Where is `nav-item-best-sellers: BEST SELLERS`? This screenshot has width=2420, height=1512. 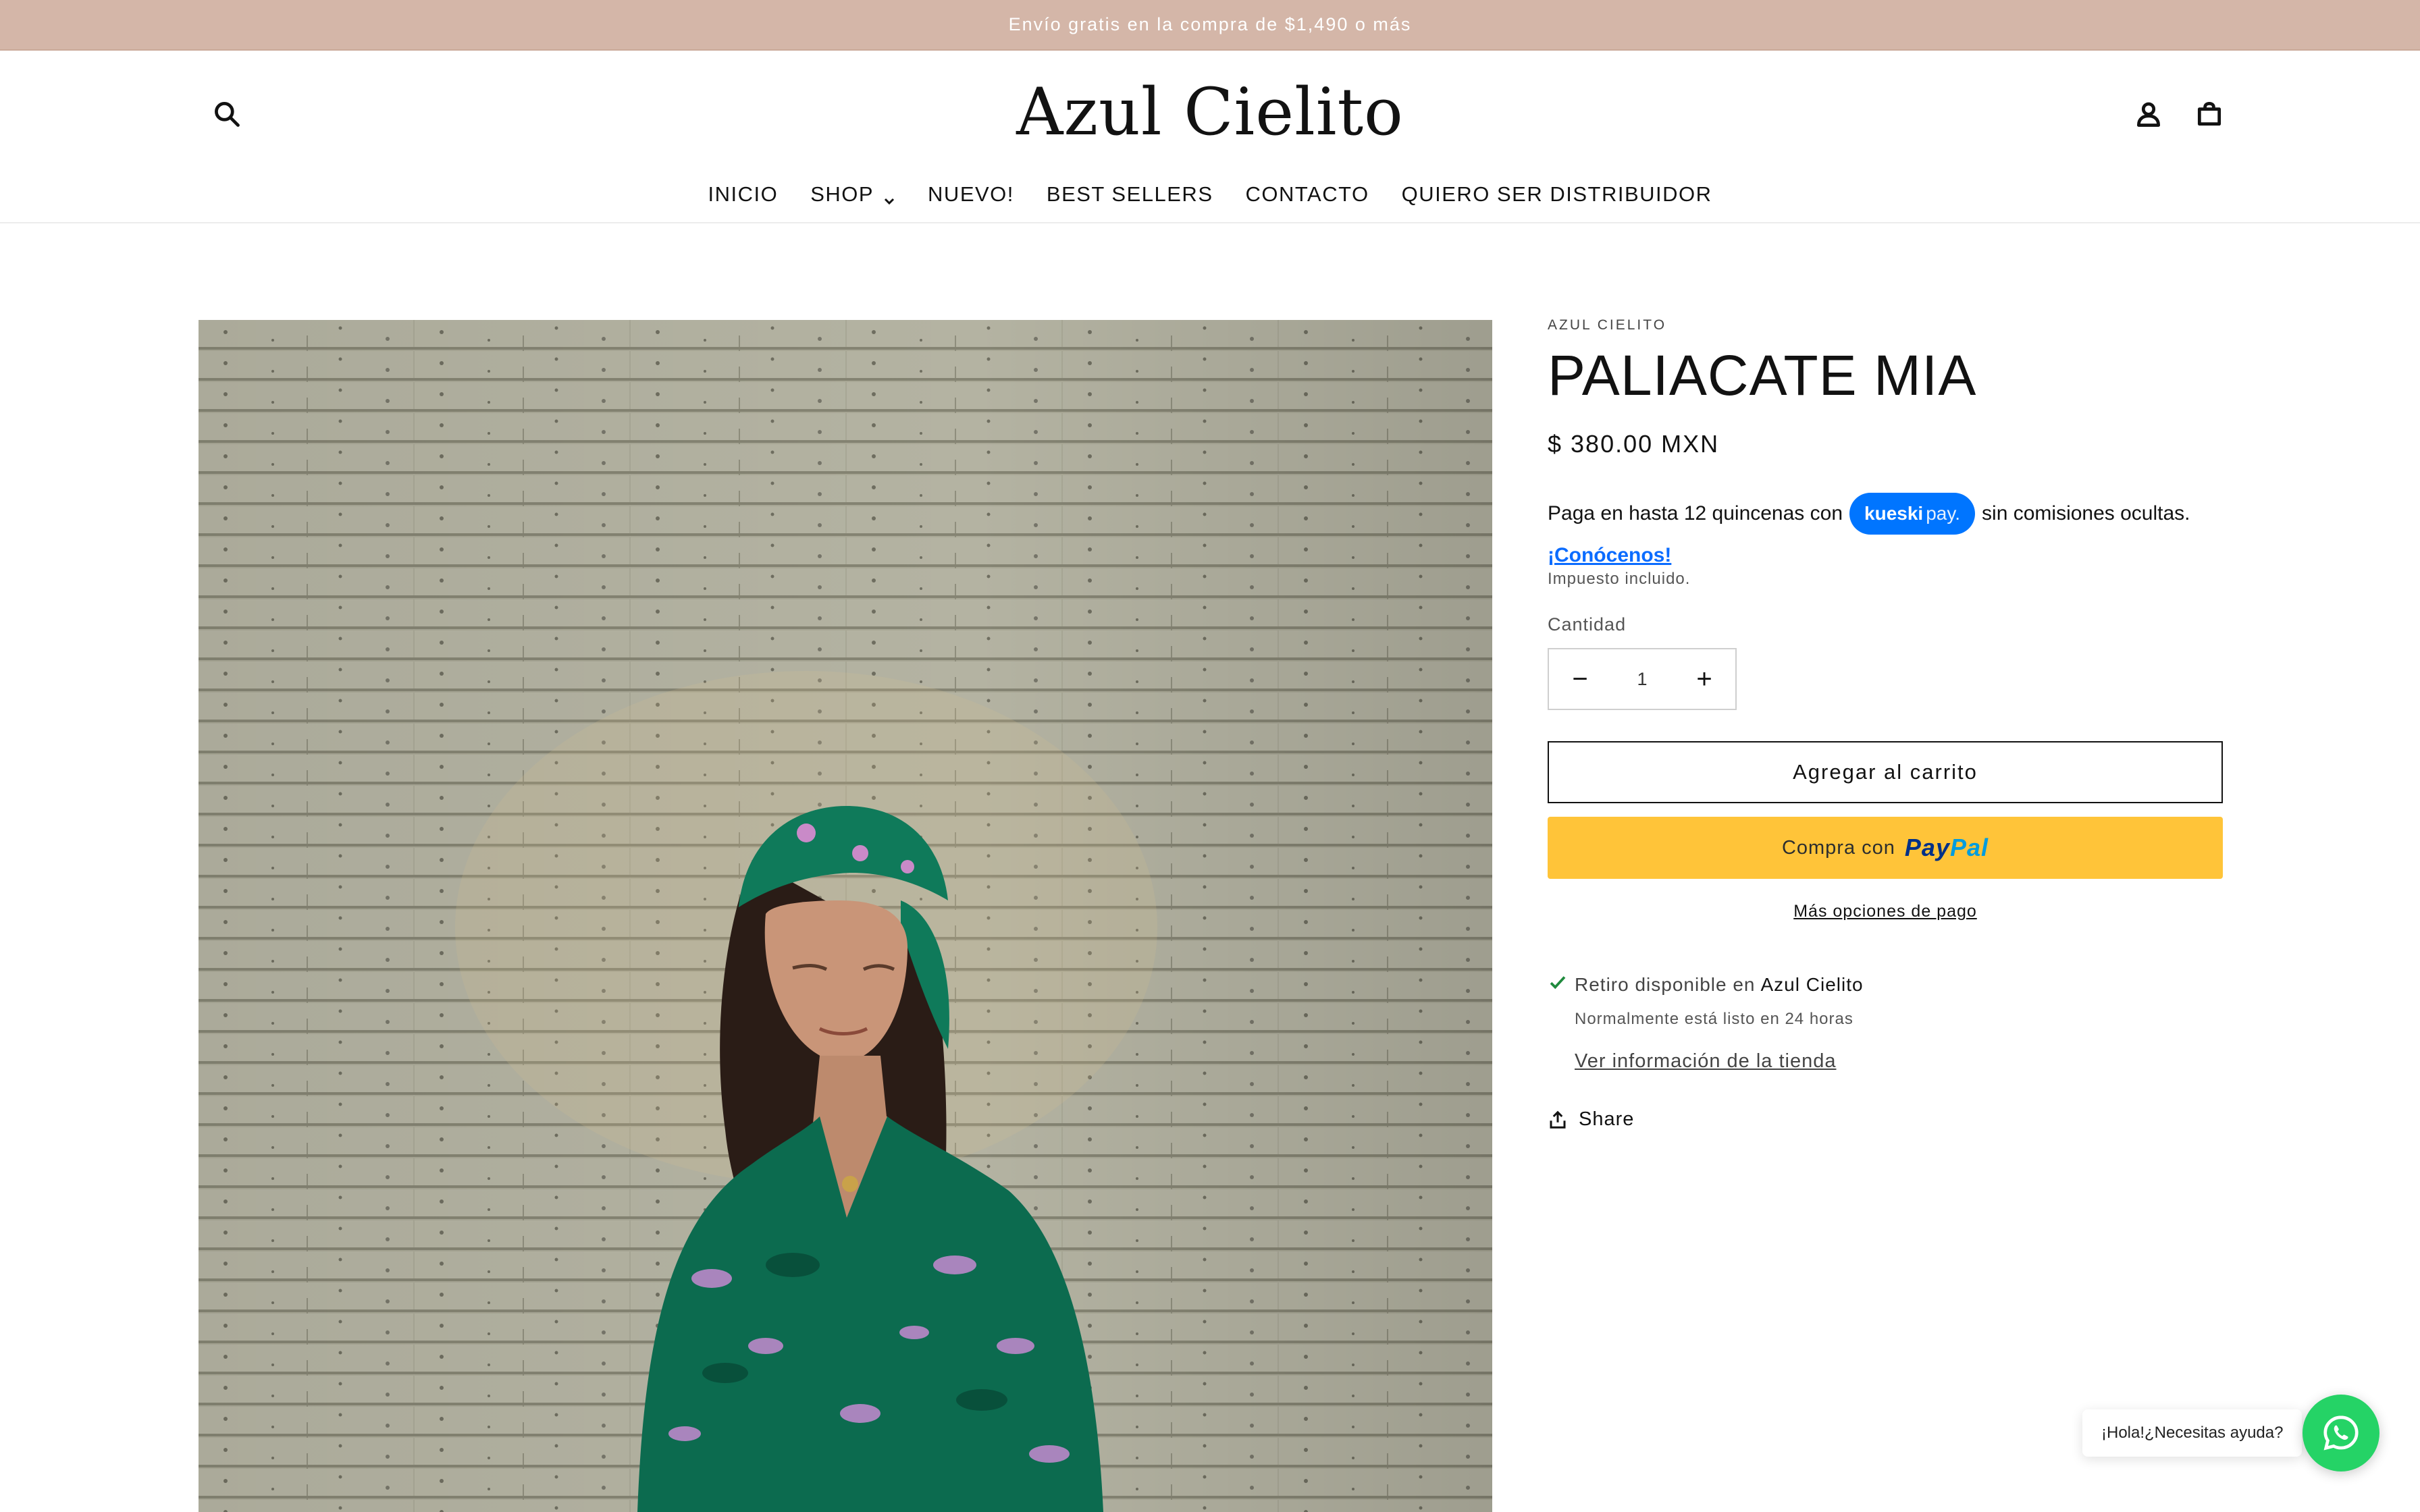 nav-item-best-sellers: BEST SELLERS is located at coordinates (1130, 195).